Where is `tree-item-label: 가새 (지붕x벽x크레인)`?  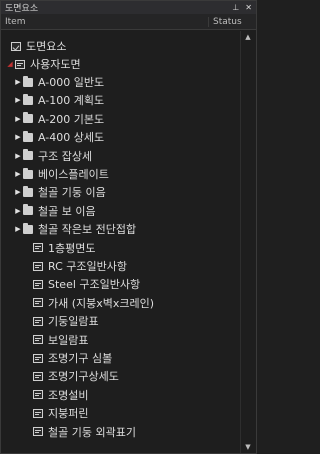 tree-item-label: 가새 (지붕x벽x크레인) is located at coordinates (101, 303).